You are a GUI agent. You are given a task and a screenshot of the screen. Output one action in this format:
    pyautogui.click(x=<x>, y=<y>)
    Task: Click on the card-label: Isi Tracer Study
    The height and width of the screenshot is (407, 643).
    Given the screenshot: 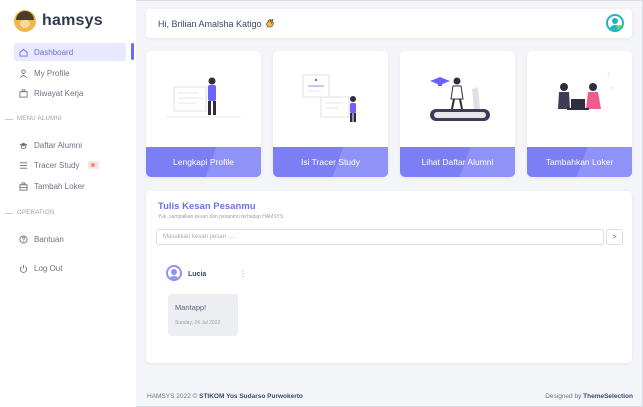 What is the action you would take?
    pyautogui.click(x=330, y=162)
    